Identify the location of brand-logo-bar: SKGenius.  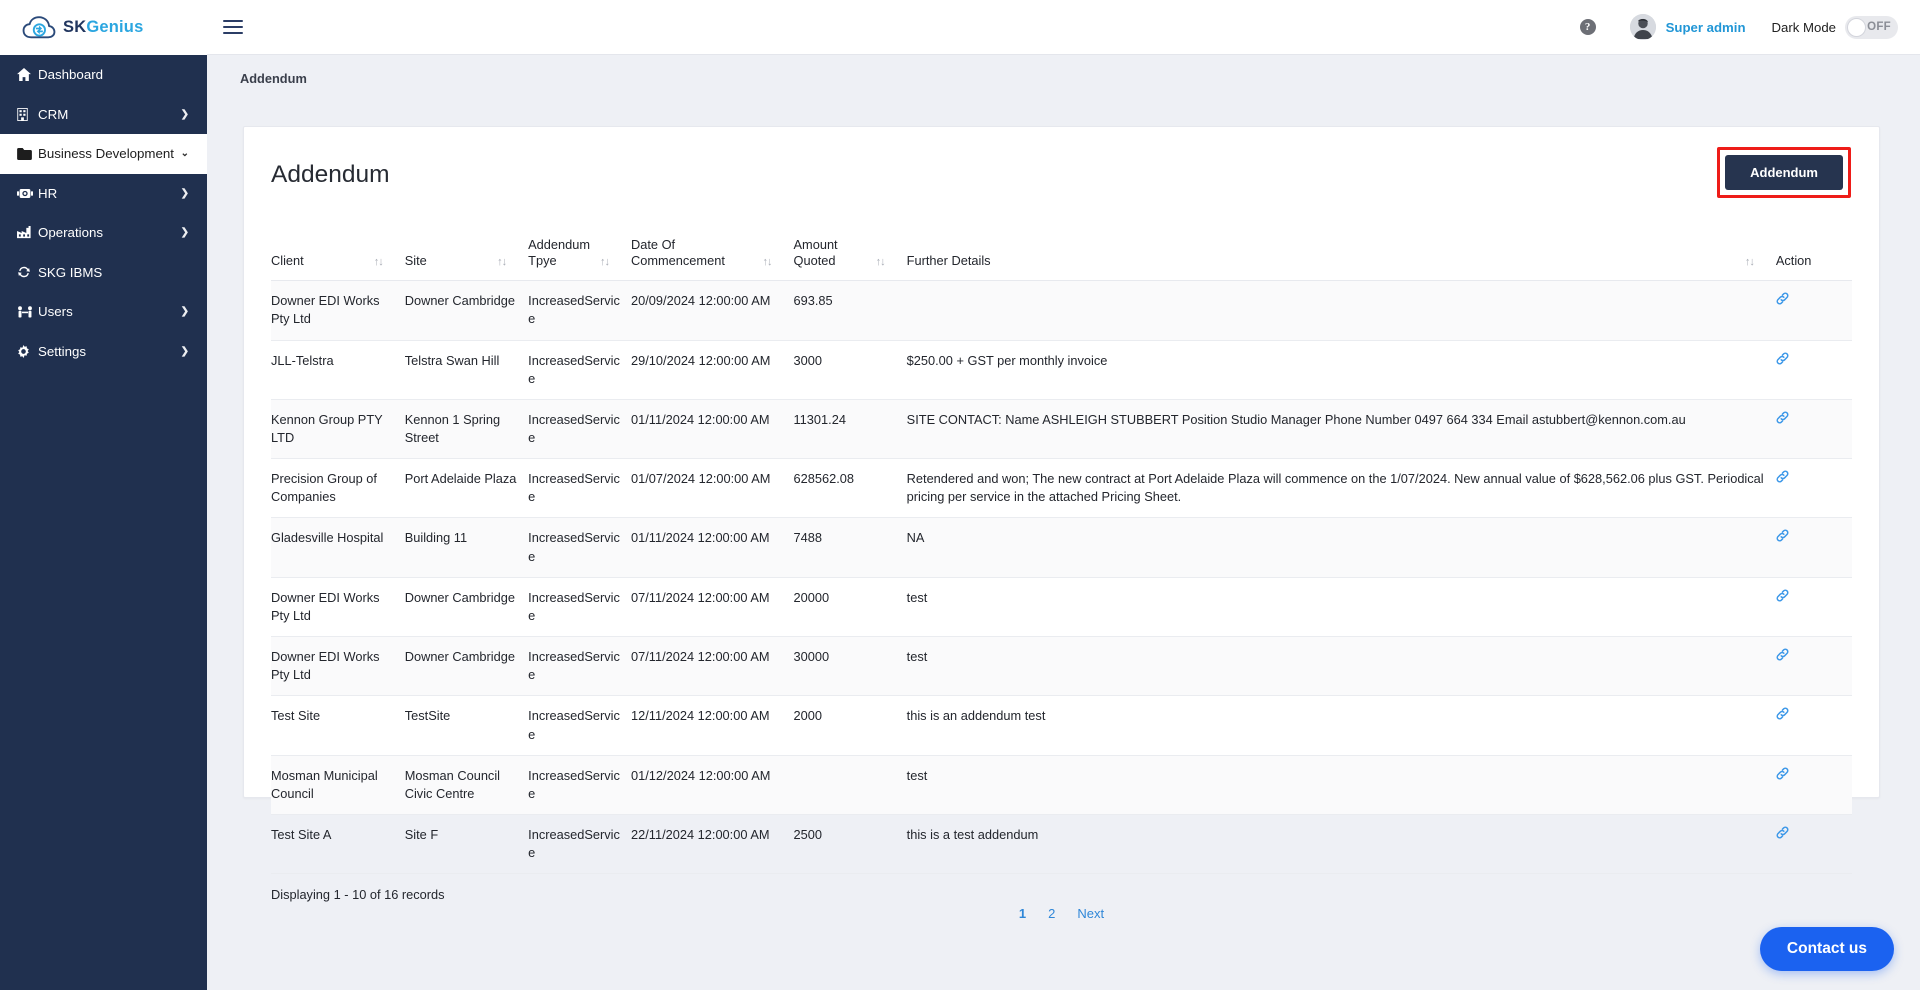
(103, 27).